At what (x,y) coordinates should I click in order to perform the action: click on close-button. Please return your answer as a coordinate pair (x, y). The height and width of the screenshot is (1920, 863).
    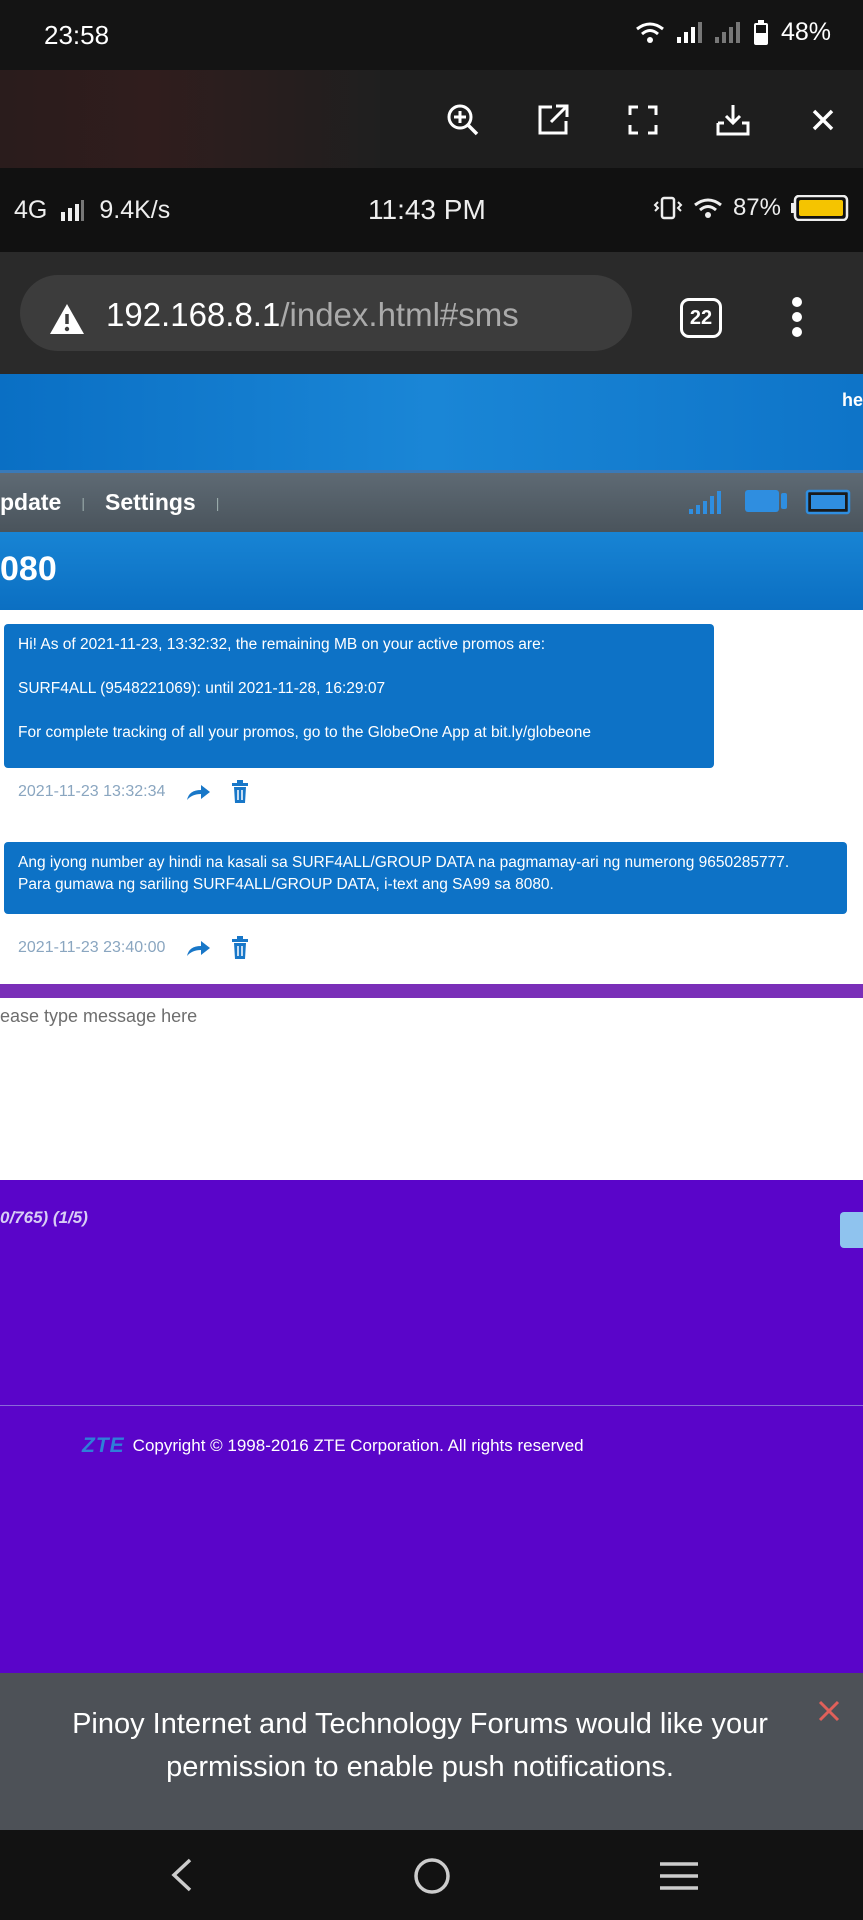
    Looking at the image, I should click on (823, 120).